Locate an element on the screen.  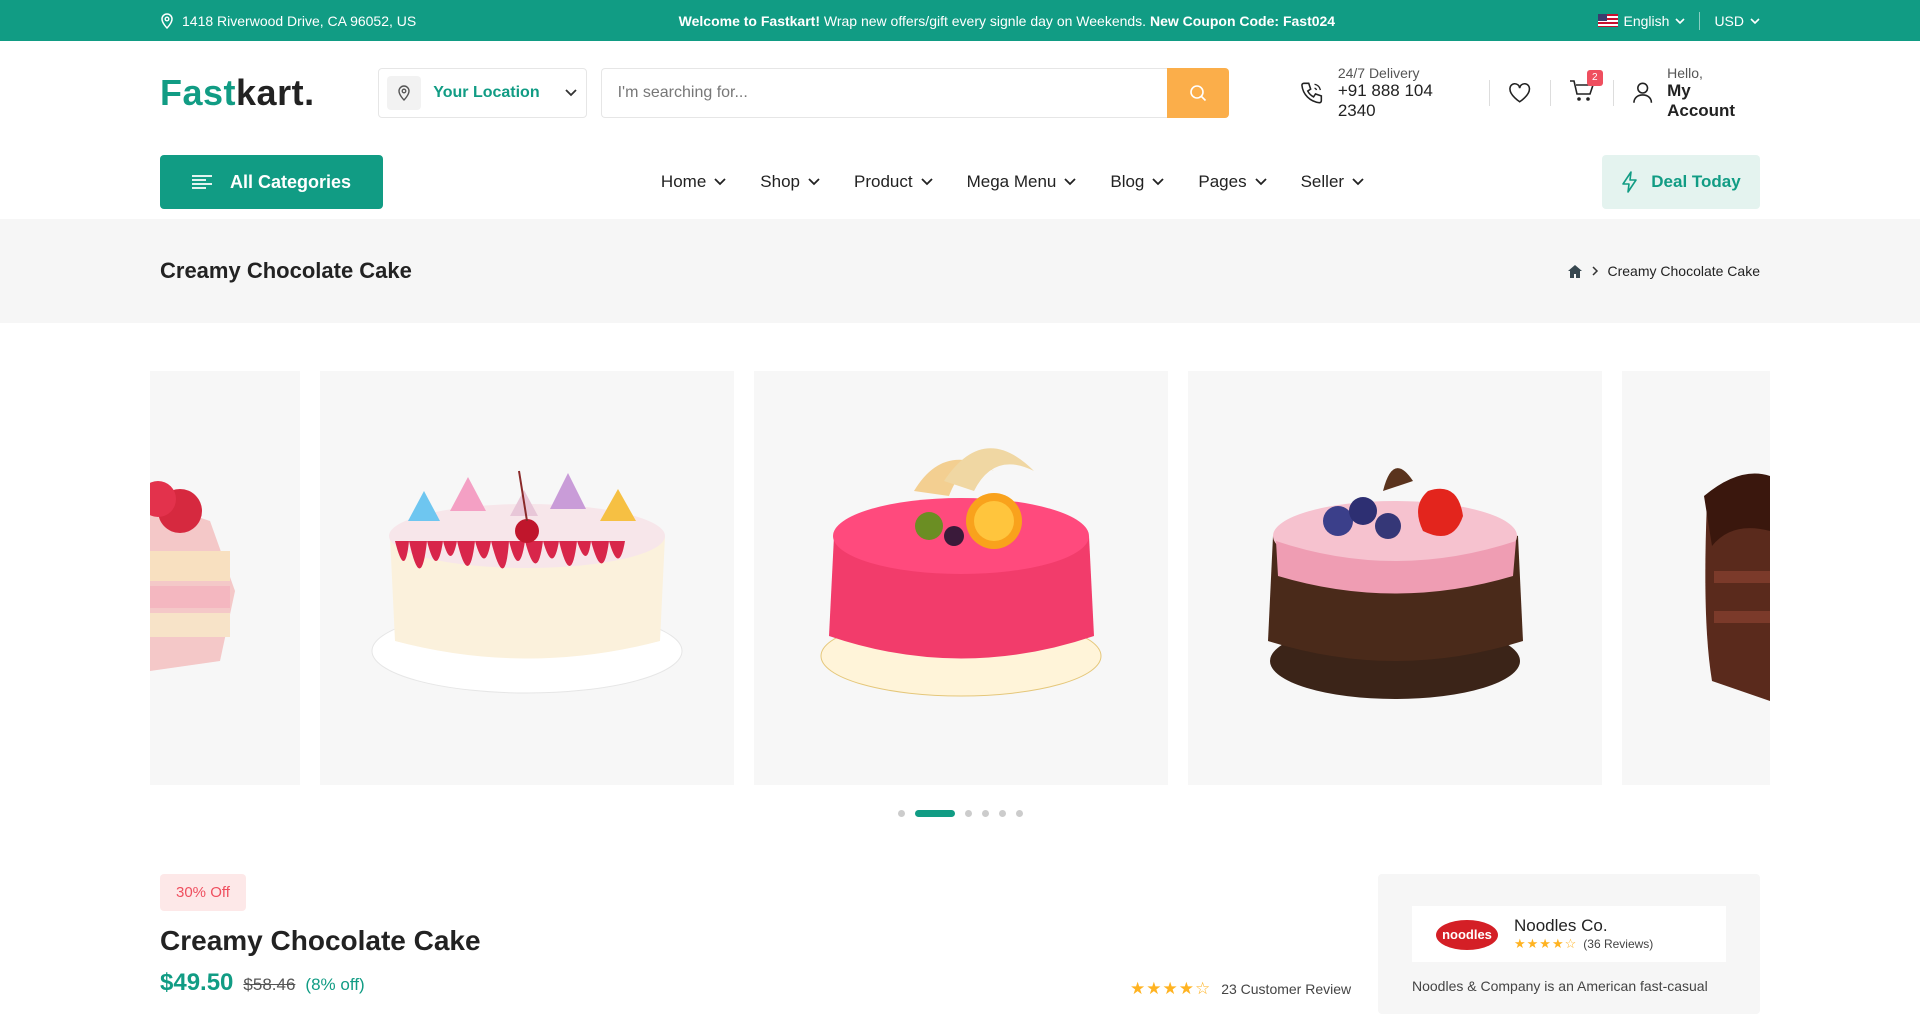
deal-today-label: Deal Today is located at coordinates (1696, 181).